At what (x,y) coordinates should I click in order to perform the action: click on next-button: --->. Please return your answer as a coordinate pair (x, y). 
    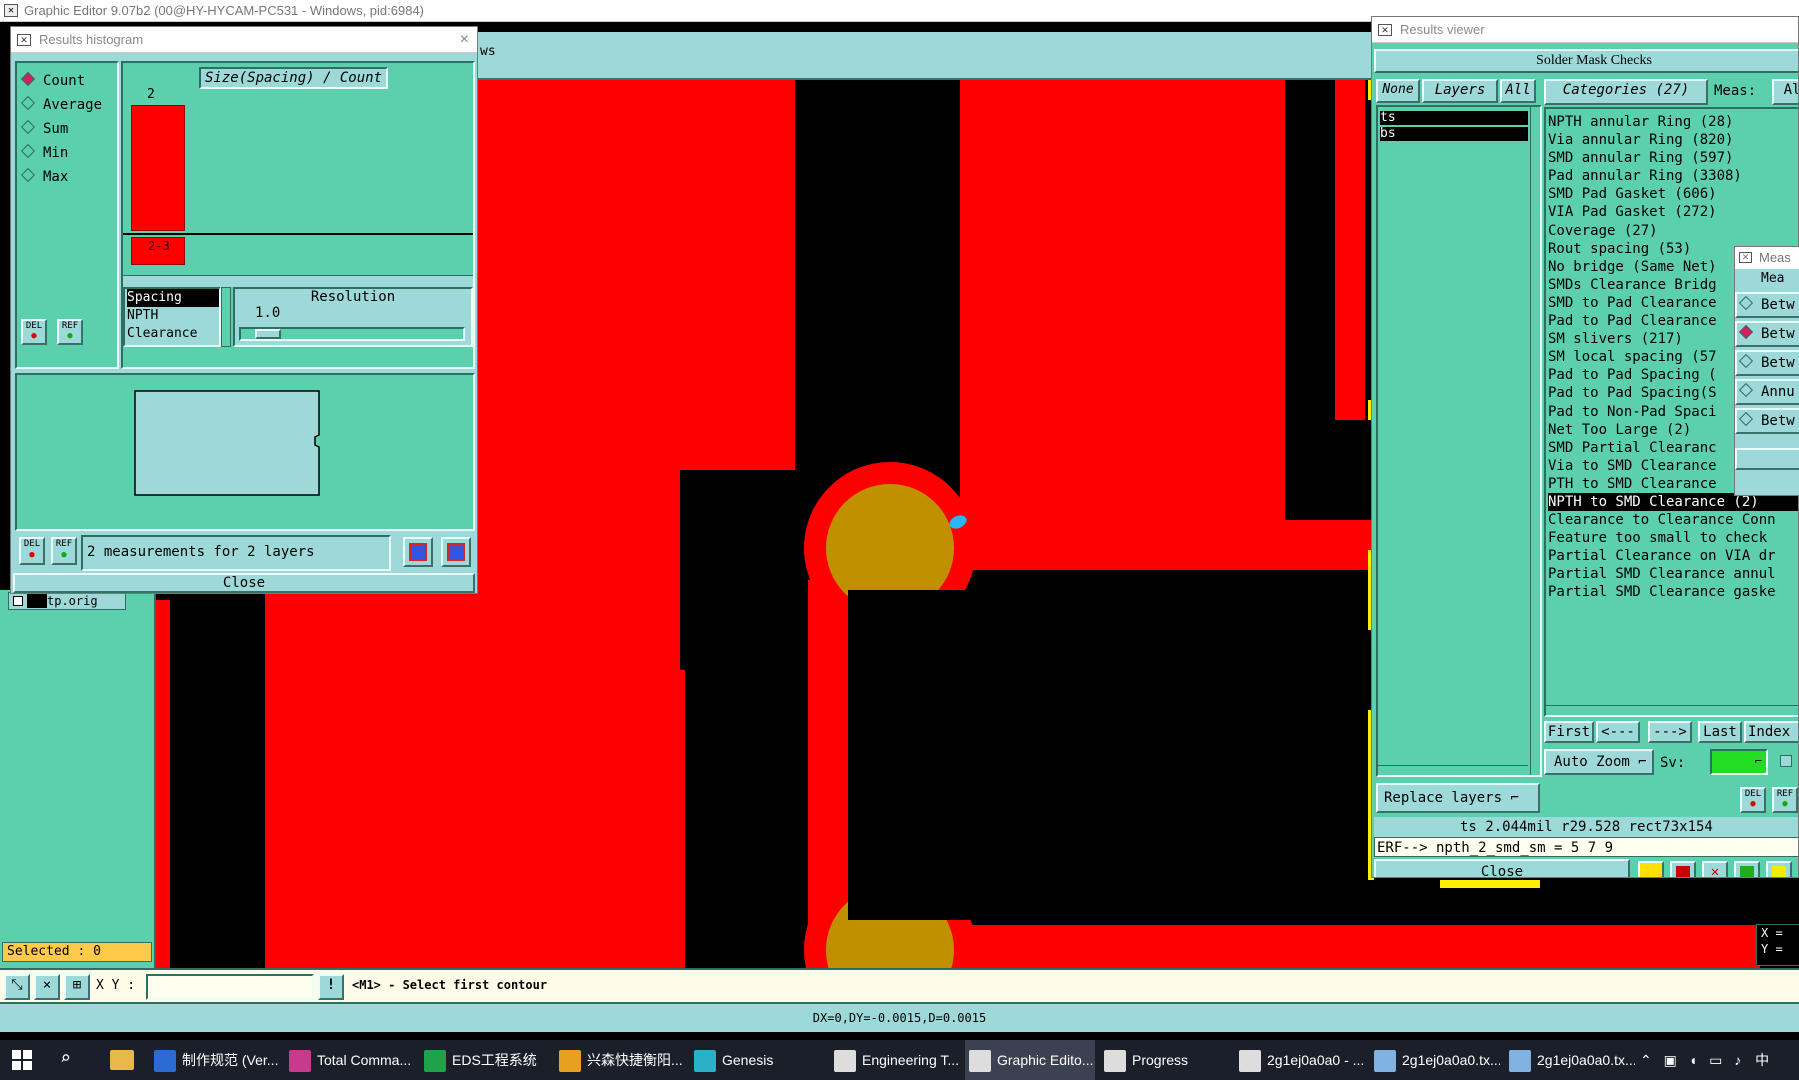
    Looking at the image, I should click on (1670, 732).